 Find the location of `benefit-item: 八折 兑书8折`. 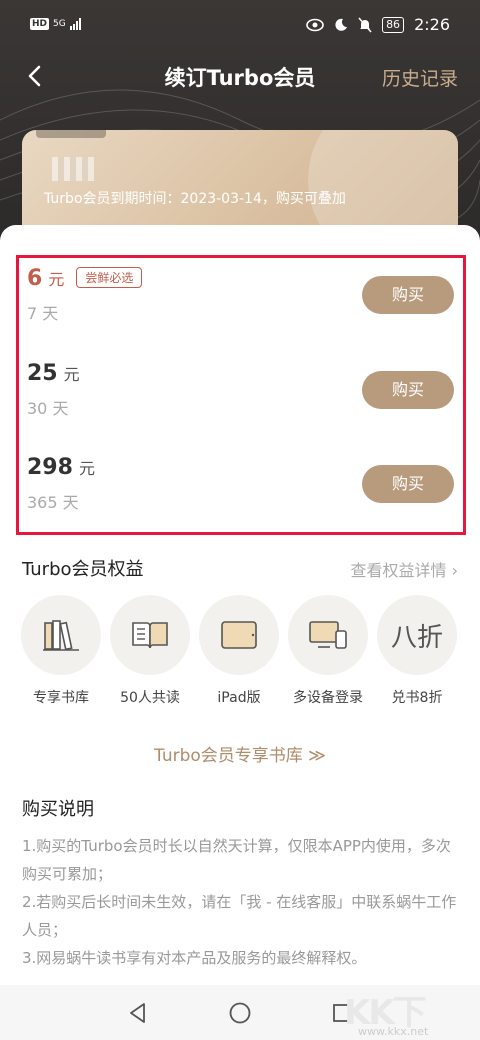

benefit-item: 八折 兑书8折 is located at coordinates (417, 651).